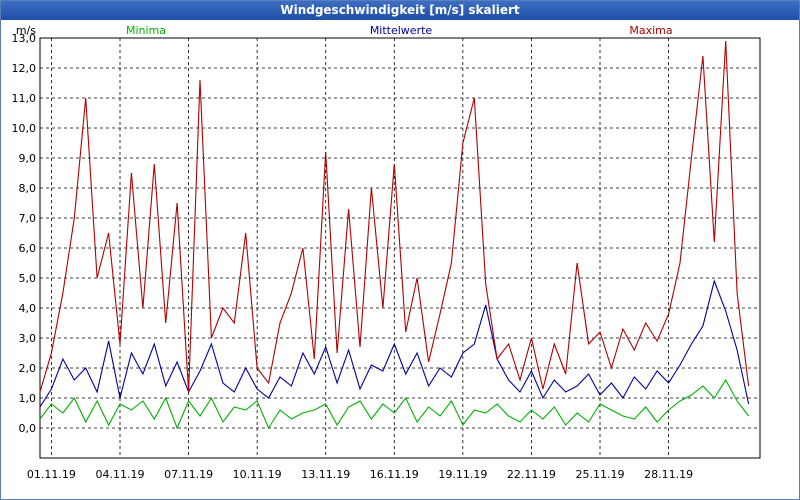 The height and width of the screenshot is (500, 800). Describe the element at coordinates (531, 474) in the screenshot. I see `x-tick-label: 22.11.19` at that location.